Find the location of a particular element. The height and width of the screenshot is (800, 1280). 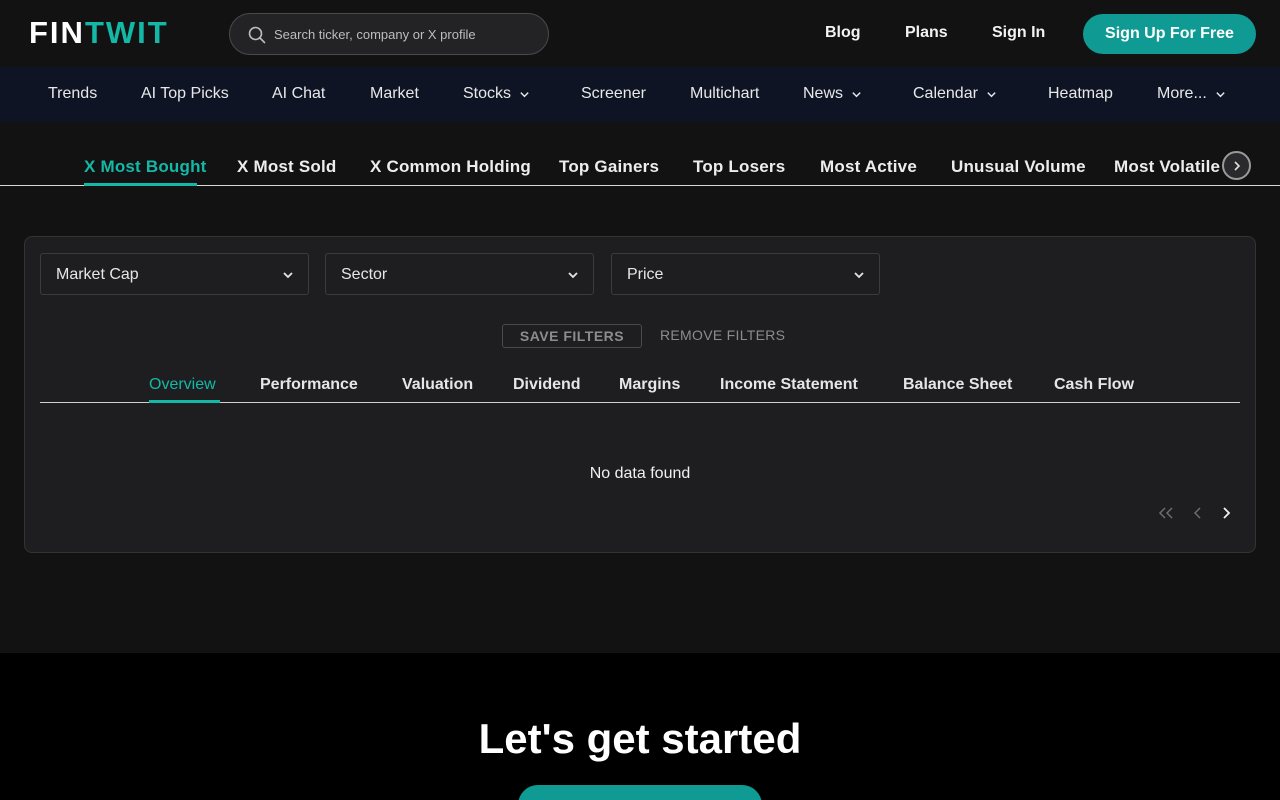

tab-income-statement: Income Statement is located at coordinates (789, 385).